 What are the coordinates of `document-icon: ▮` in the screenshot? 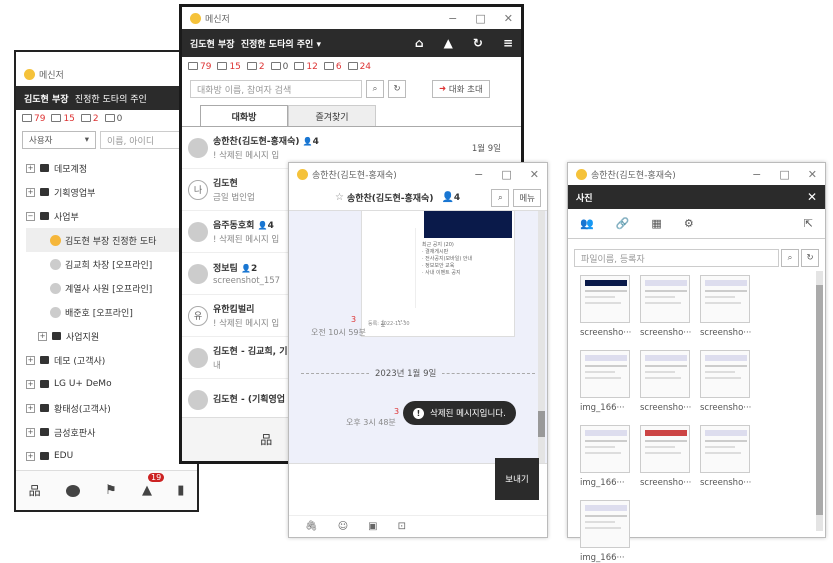 It's located at (180, 490).